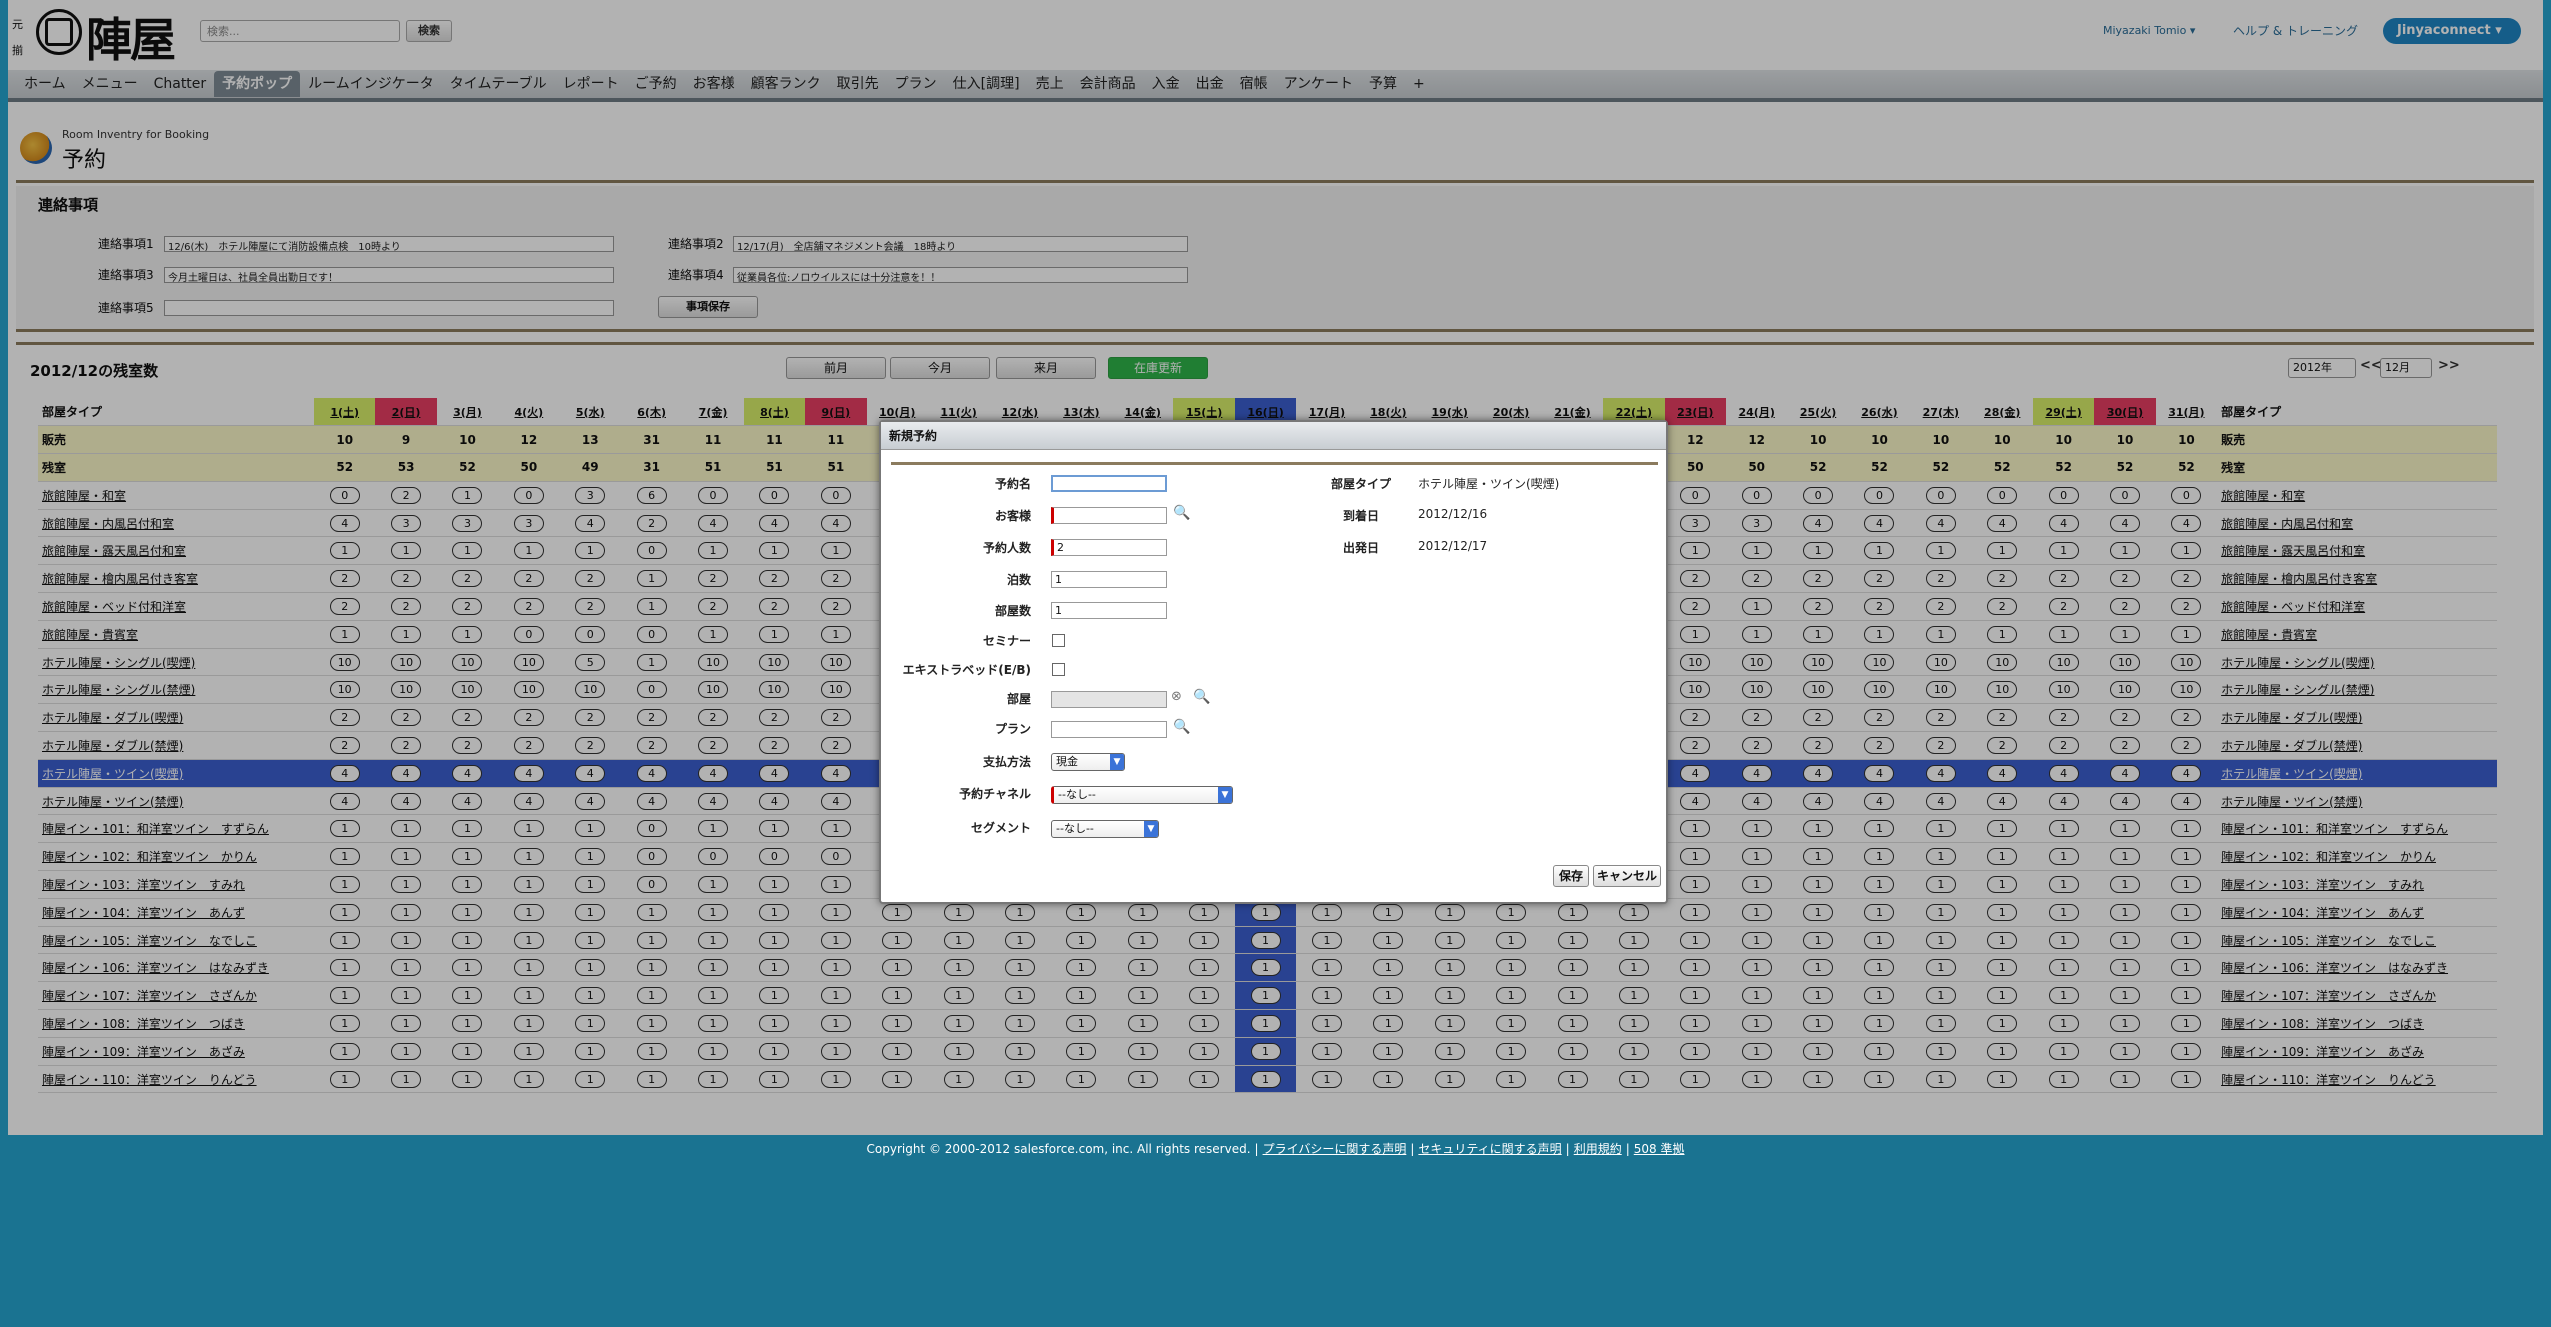  Describe the element at coordinates (1075, 828) in the screenshot. I see `segment-select-value: --なし--` at that location.